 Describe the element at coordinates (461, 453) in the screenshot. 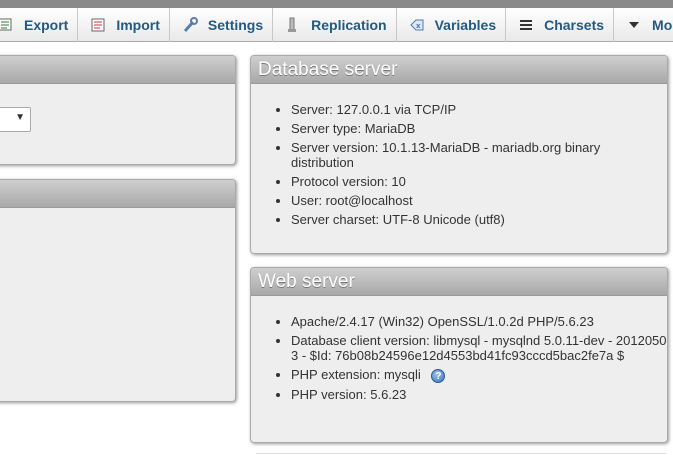

I see `divider` at that location.